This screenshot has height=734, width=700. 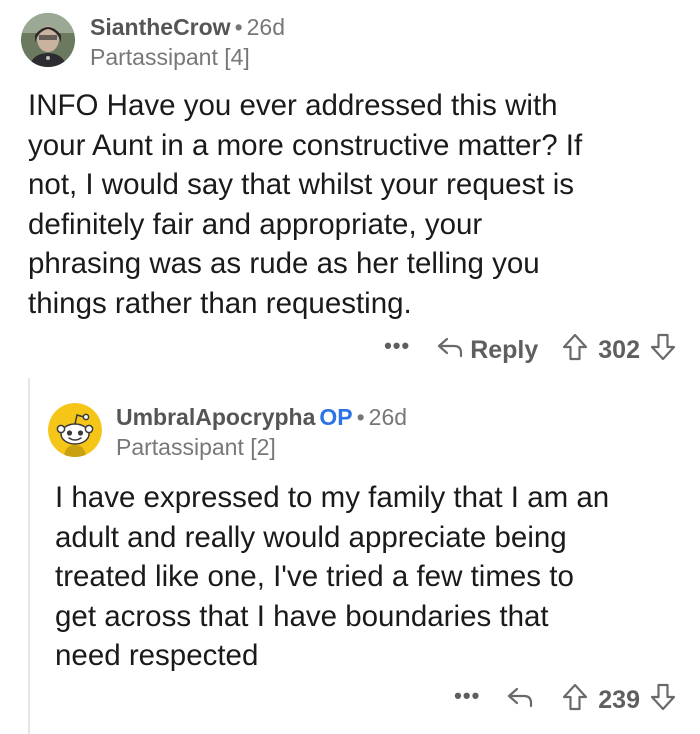 I want to click on comment-body-line: get across that I have boundaries that, so click(x=302, y=616).